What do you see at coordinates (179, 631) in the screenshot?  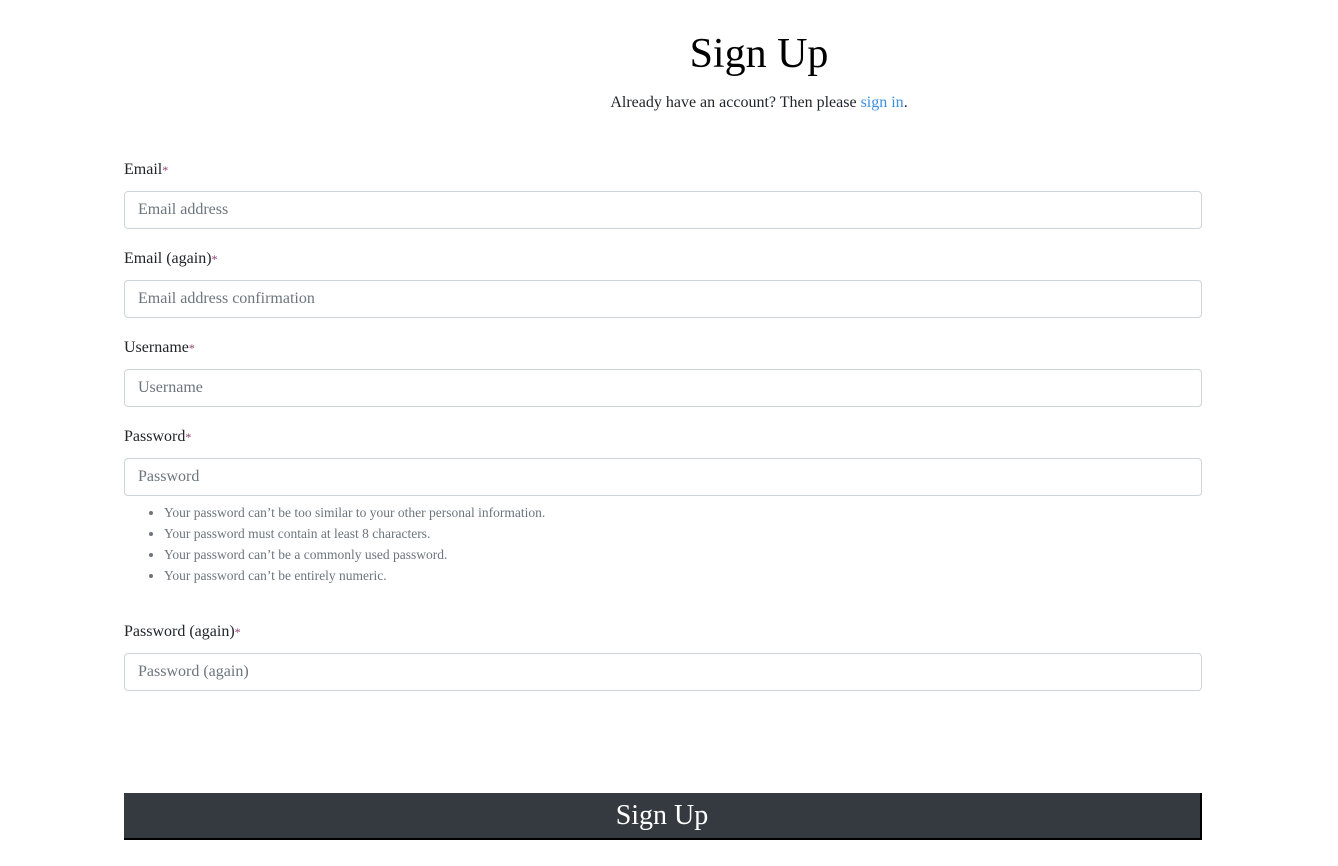 I see `password-confirm-label-text: Password (again)` at bounding box center [179, 631].